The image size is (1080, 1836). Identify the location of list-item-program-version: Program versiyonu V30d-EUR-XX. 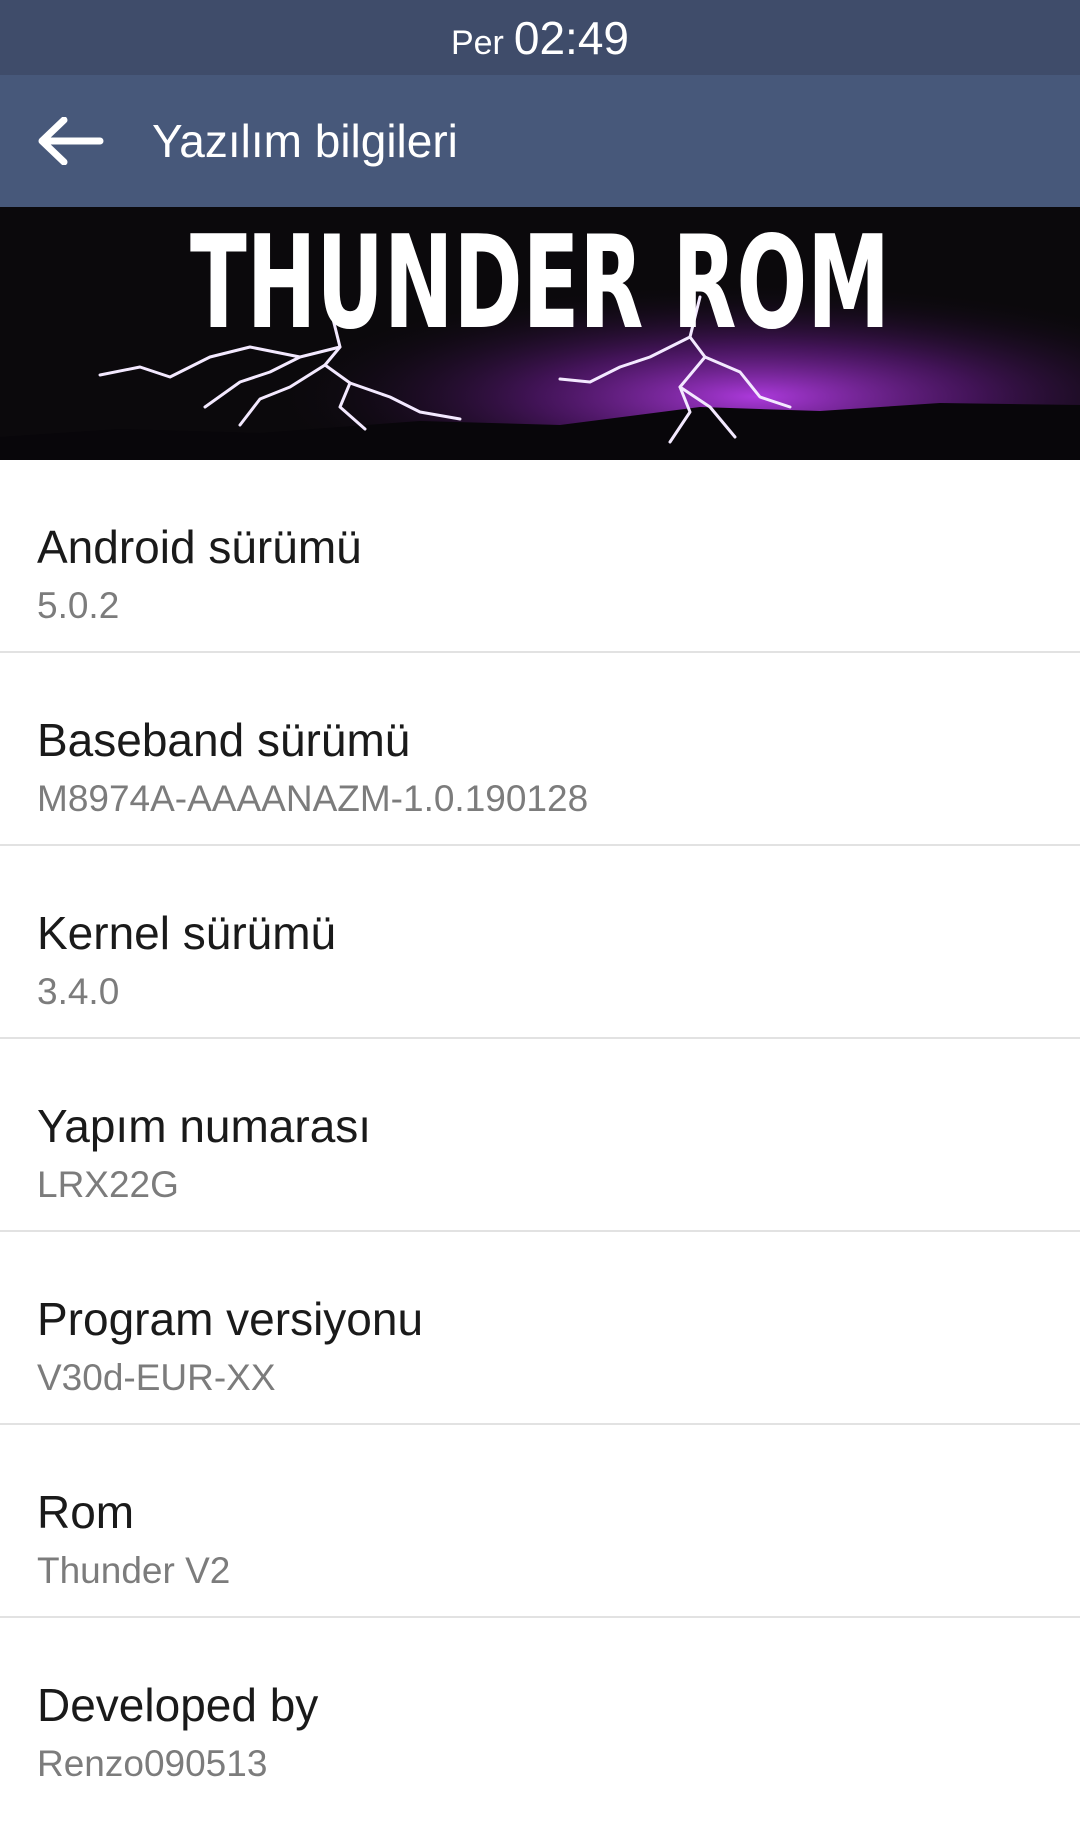
(540, 1328).